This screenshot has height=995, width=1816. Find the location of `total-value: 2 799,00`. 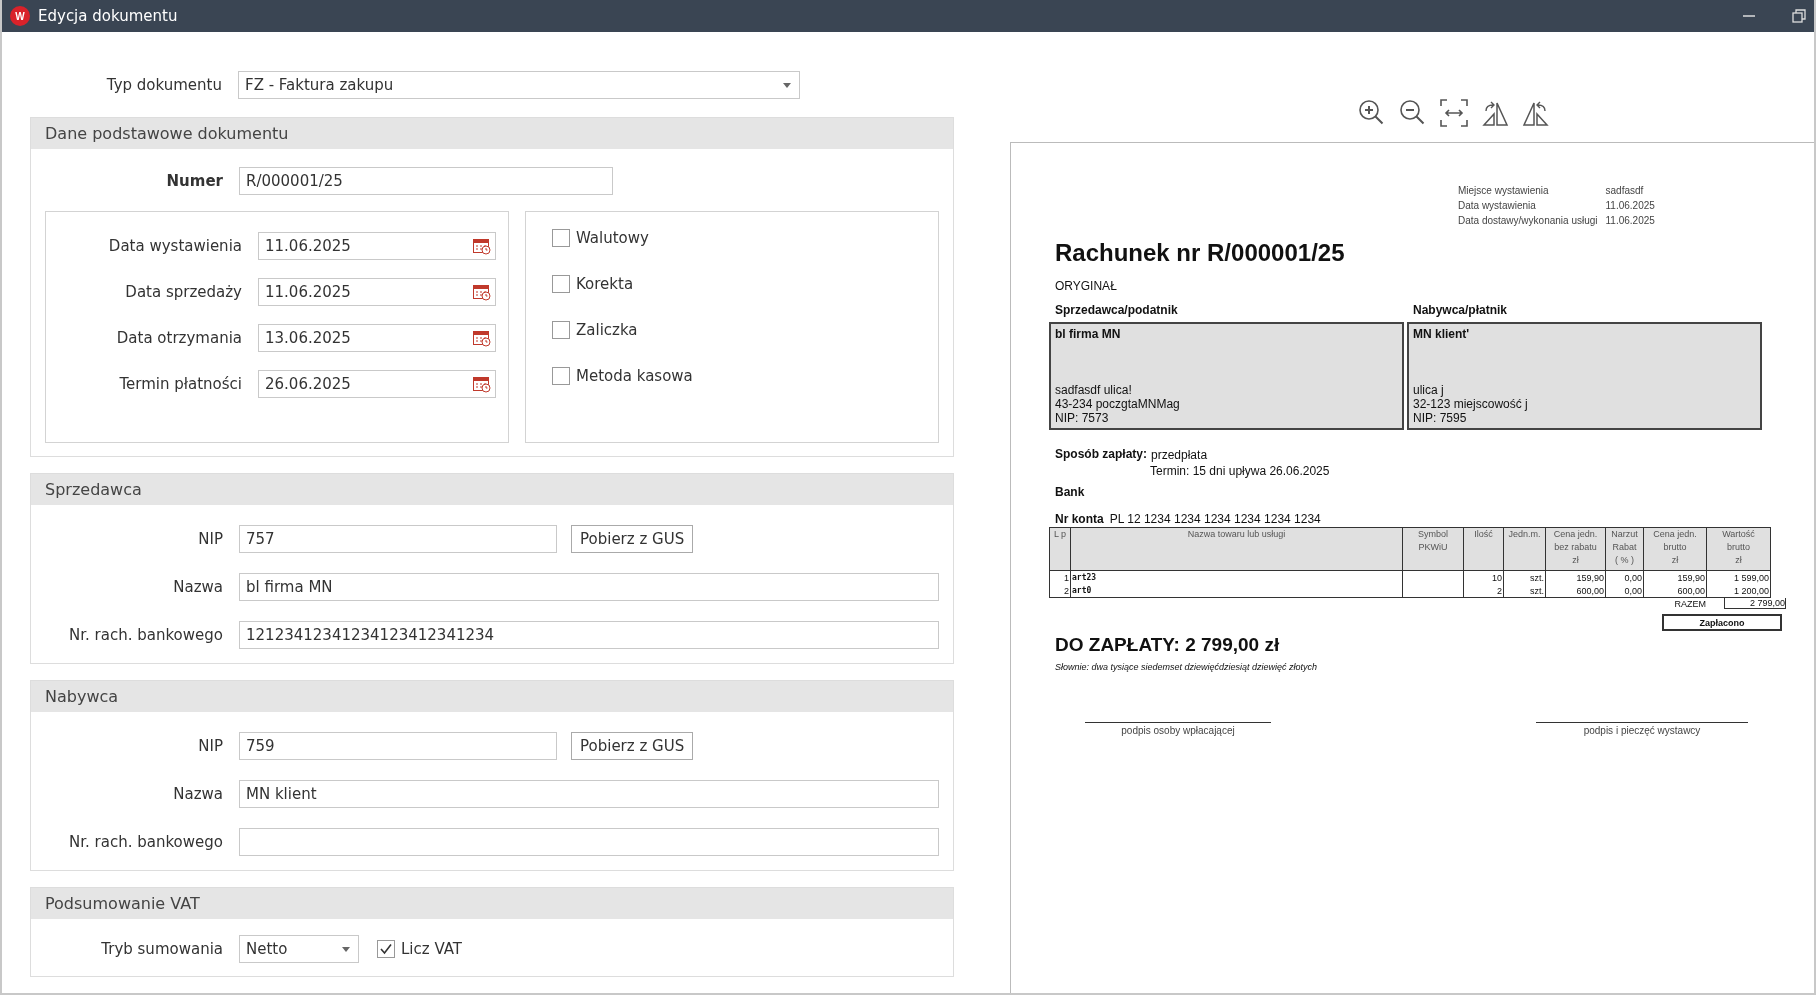

total-value: 2 799,00 is located at coordinates (1755, 603).